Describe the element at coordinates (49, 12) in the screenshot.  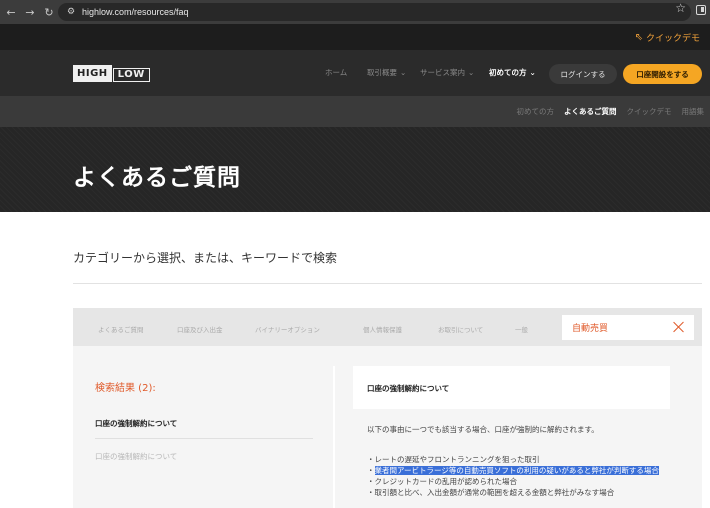
I see `reload-icon: ↻` at that location.